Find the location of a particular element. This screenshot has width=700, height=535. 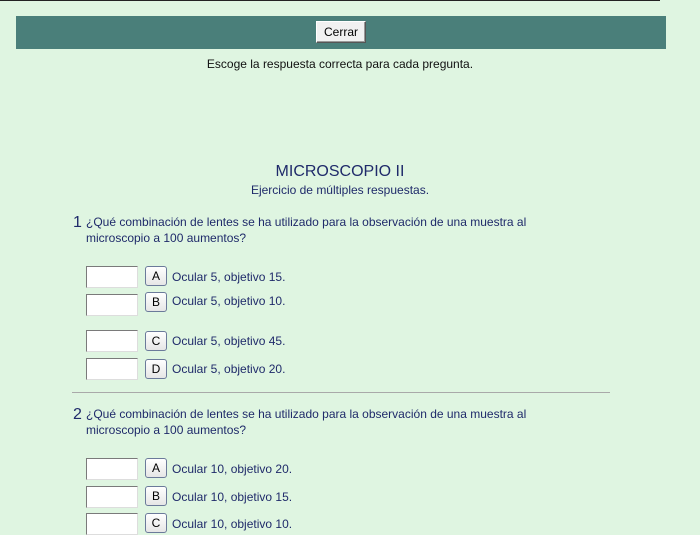

answer-input-d is located at coordinates (112, 369).